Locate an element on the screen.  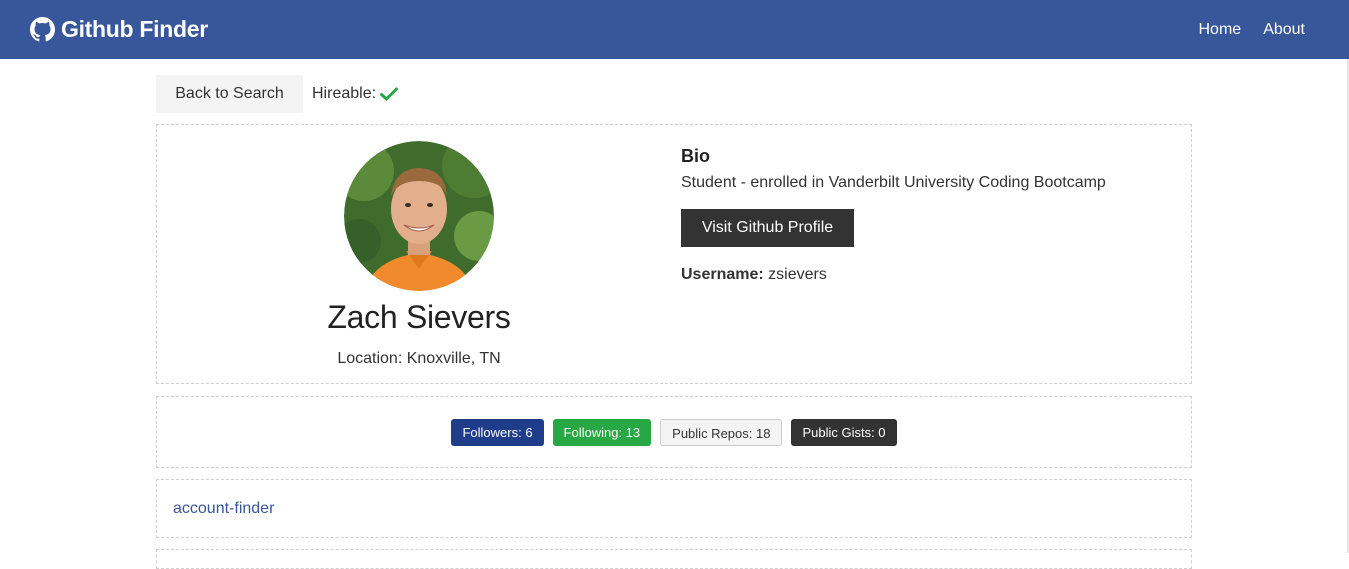
hireable-status: Hireable: is located at coordinates (355, 94).